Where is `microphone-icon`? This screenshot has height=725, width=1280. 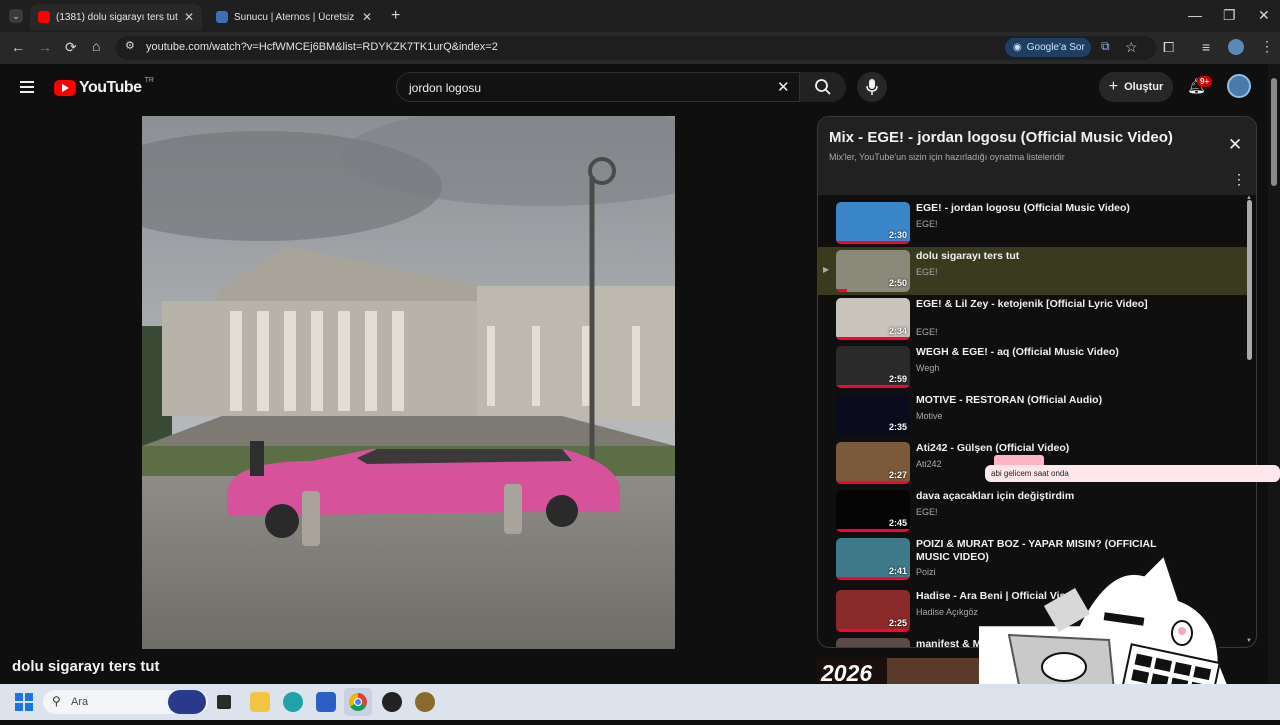 microphone-icon is located at coordinates (872, 87).